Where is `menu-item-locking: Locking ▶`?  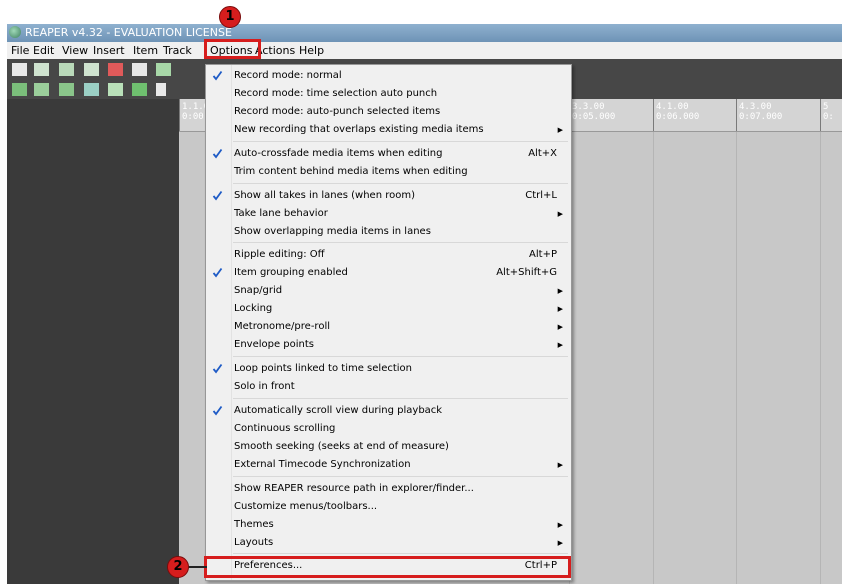 menu-item-locking: Locking ▶ is located at coordinates (388, 309).